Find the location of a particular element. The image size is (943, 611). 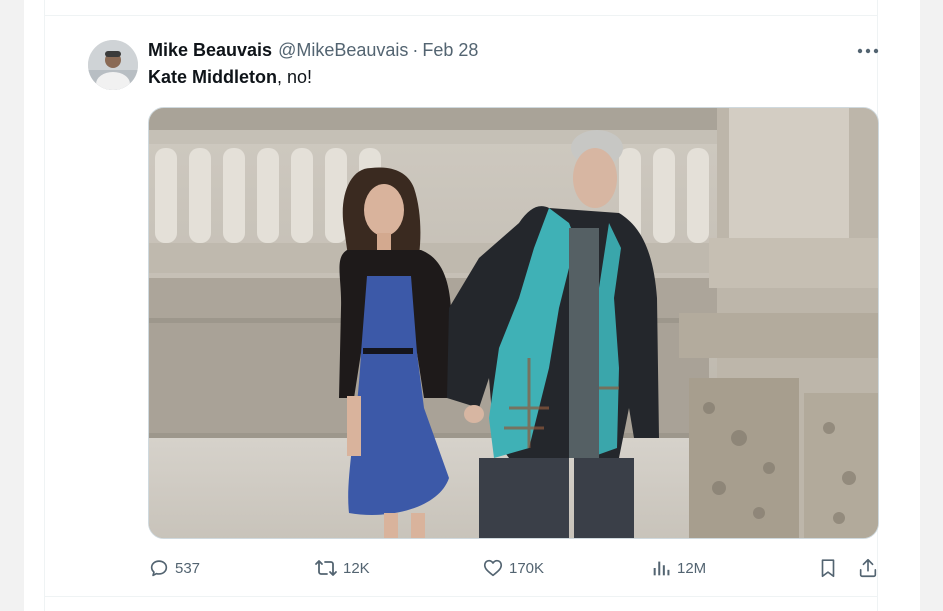

display-name: Mike Beauvais is located at coordinates (210, 50).